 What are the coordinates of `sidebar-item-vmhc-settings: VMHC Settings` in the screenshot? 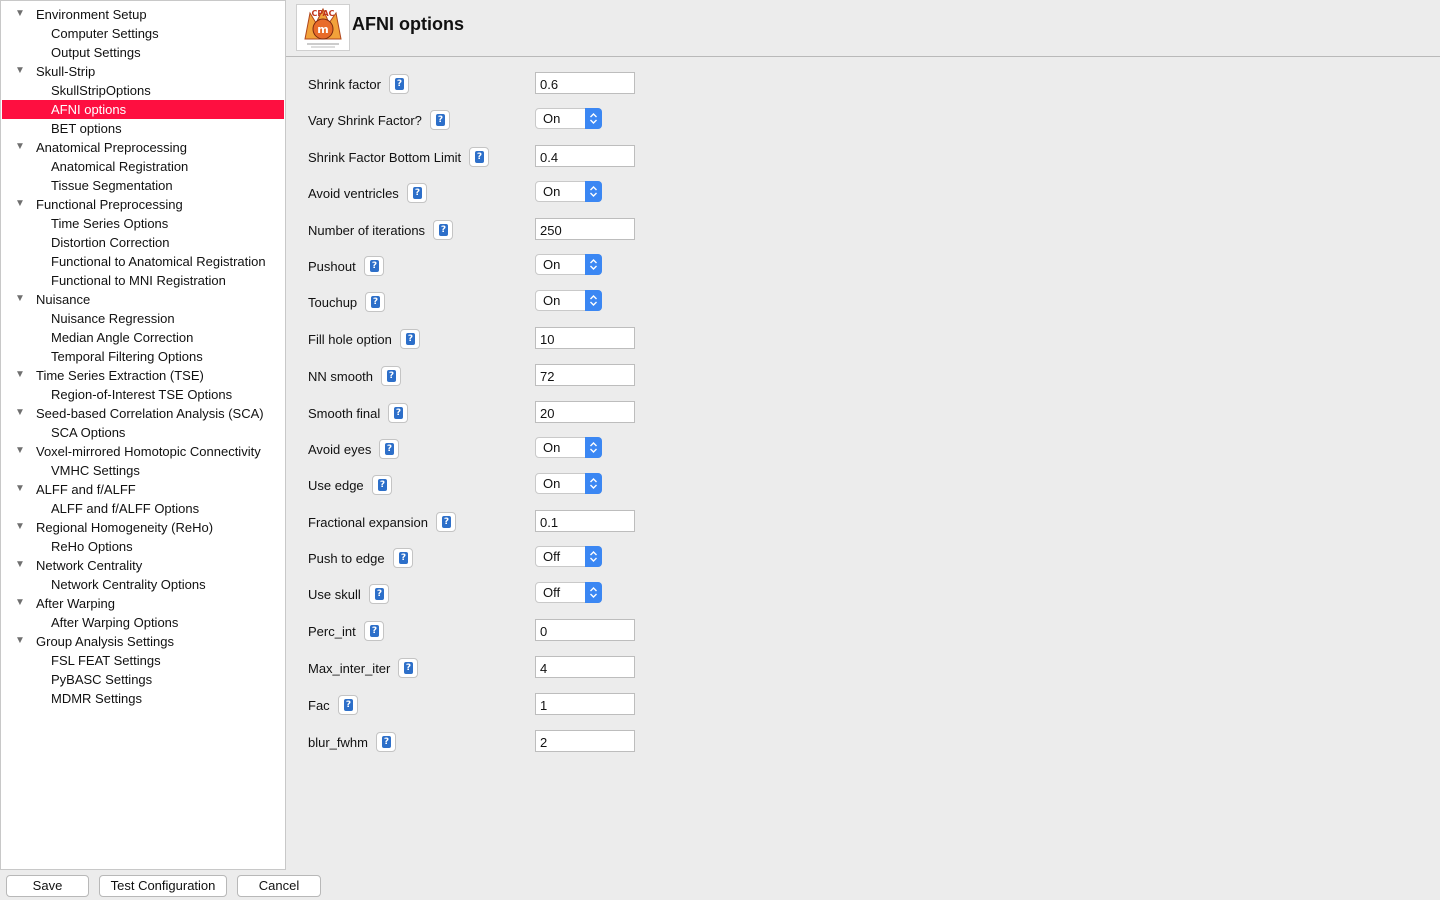 It's located at (143, 470).